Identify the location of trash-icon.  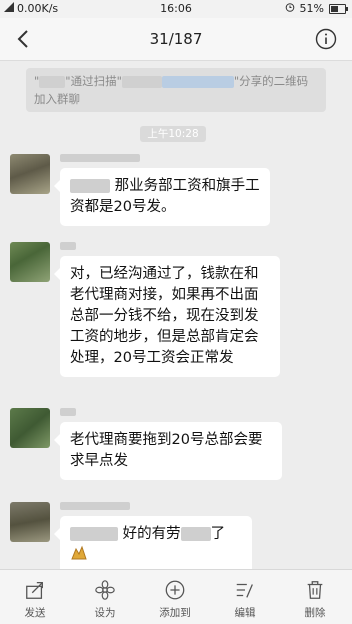
(315, 590).